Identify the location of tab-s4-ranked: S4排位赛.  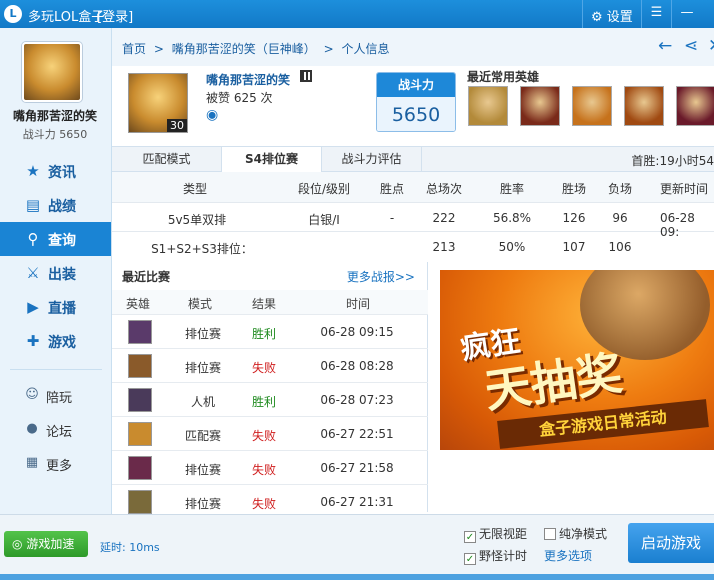
(272, 160).